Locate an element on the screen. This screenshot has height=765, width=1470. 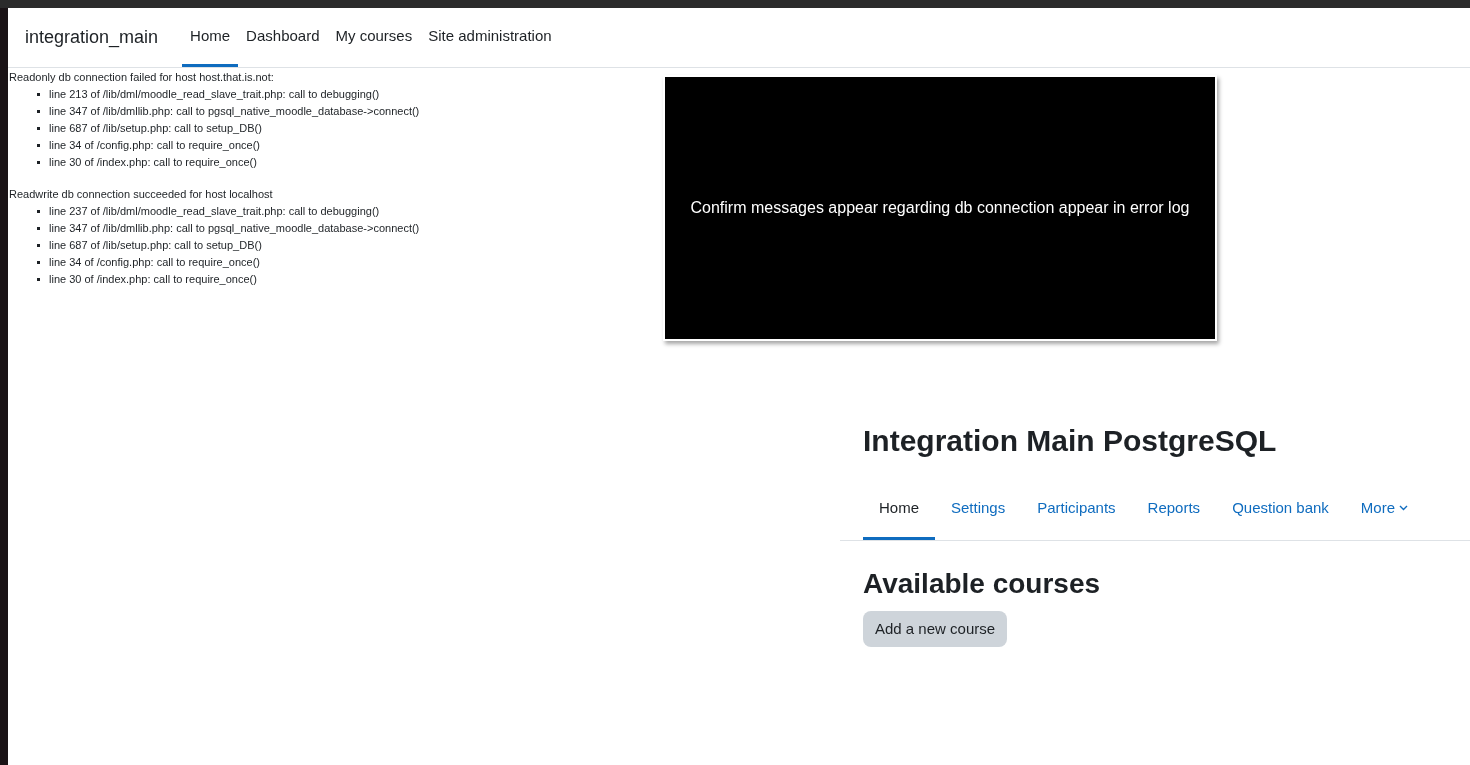
course-tab: Settings is located at coordinates (978, 509).